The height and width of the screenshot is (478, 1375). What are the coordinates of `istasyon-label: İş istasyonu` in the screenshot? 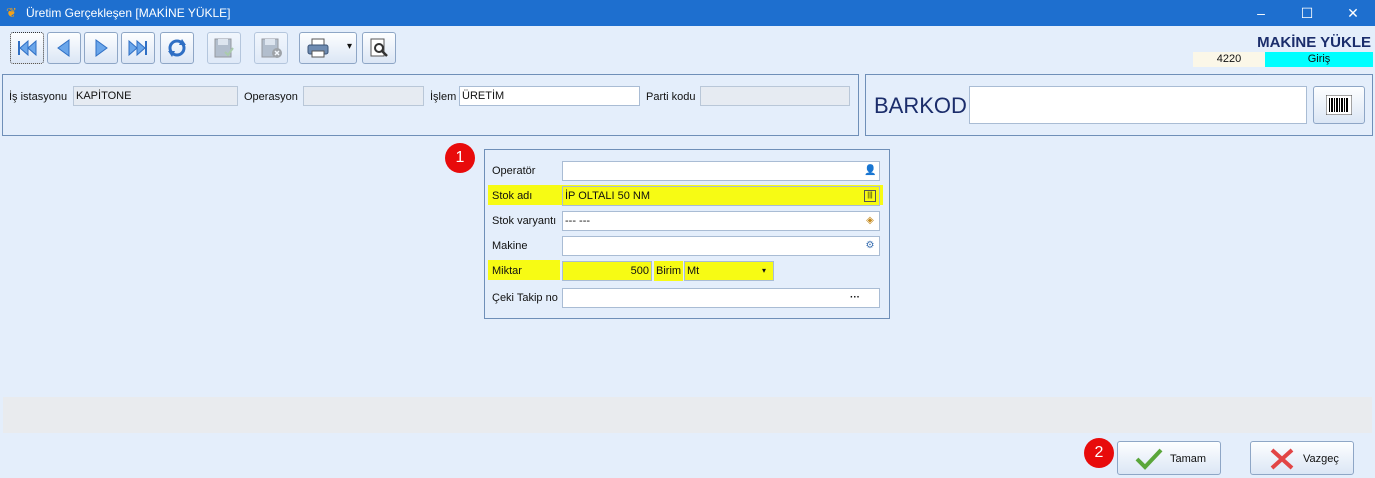 It's located at (38, 97).